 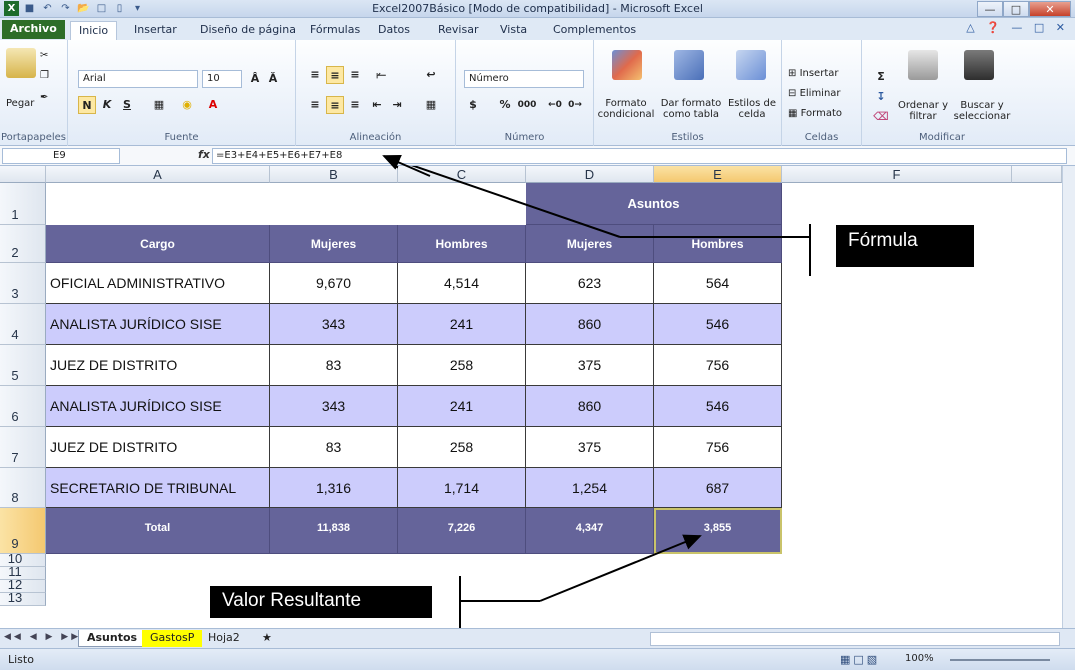 What do you see at coordinates (334, 531) in the screenshot?
I see `total-cell: 11,838` at bounding box center [334, 531].